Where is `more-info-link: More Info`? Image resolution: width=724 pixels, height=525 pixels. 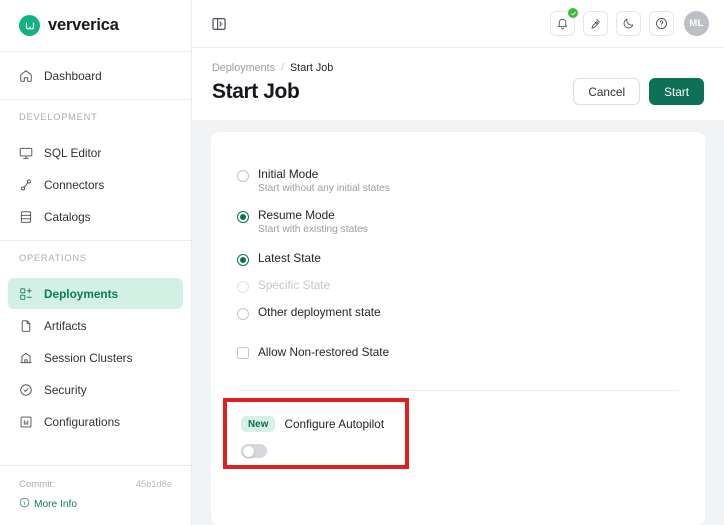 more-info-link: More Info is located at coordinates (95, 504).